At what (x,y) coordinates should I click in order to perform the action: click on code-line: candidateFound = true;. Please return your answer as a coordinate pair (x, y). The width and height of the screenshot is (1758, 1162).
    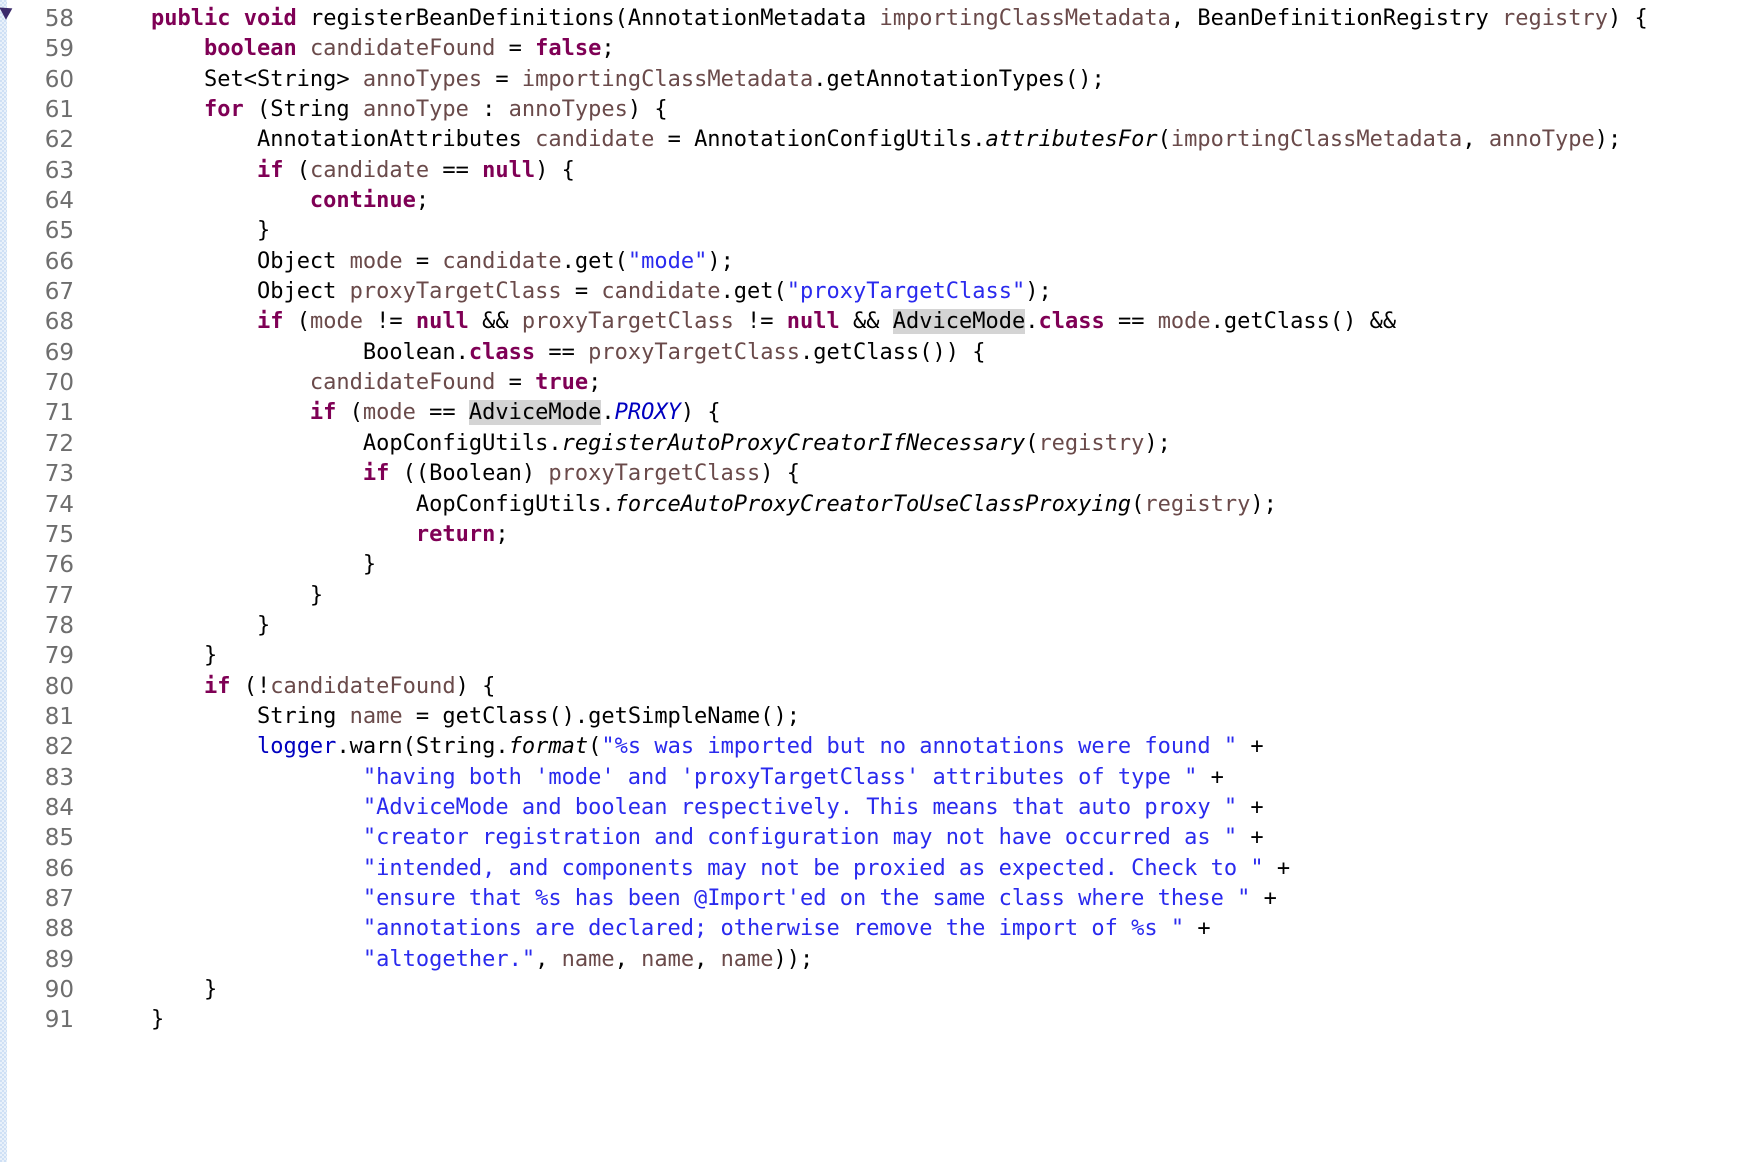
    Looking at the image, I should click on (928, 383).